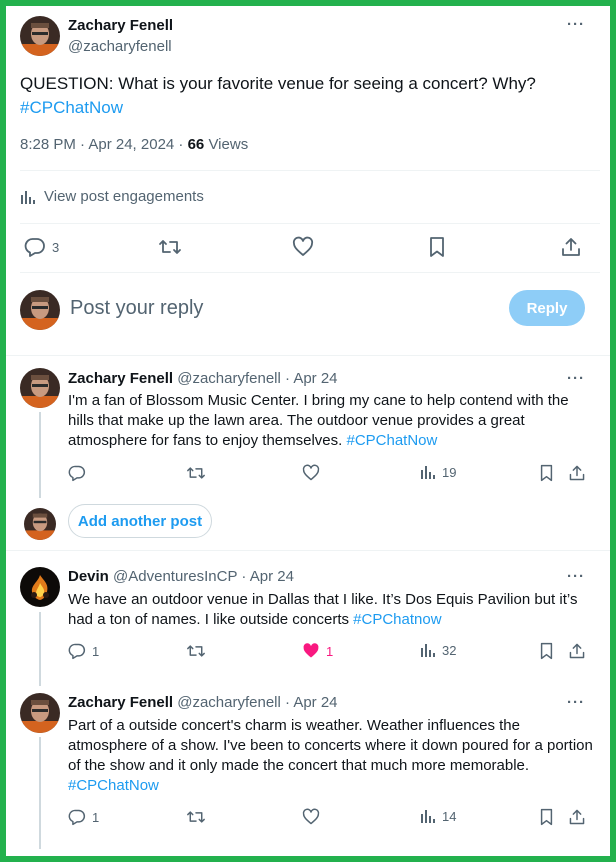 The width and height of the screenshot is (616, 862). Describe the element at coordinates (124, 196) in the screenshot. I see `engagements-label: View post engagements` at that location.